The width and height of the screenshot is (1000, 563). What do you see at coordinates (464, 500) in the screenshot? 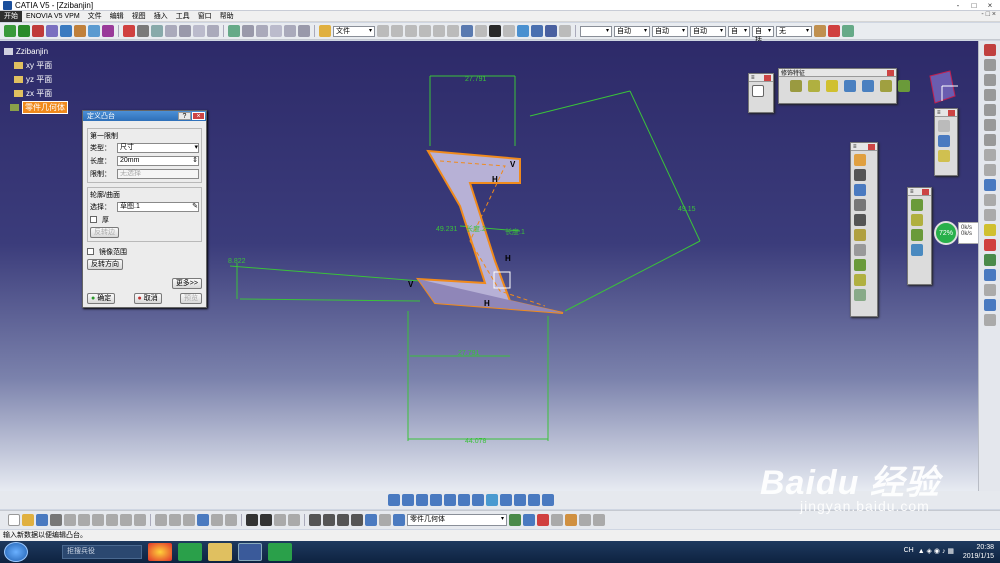
I see `zoom-out-icon` at bounding box center [464, 500].